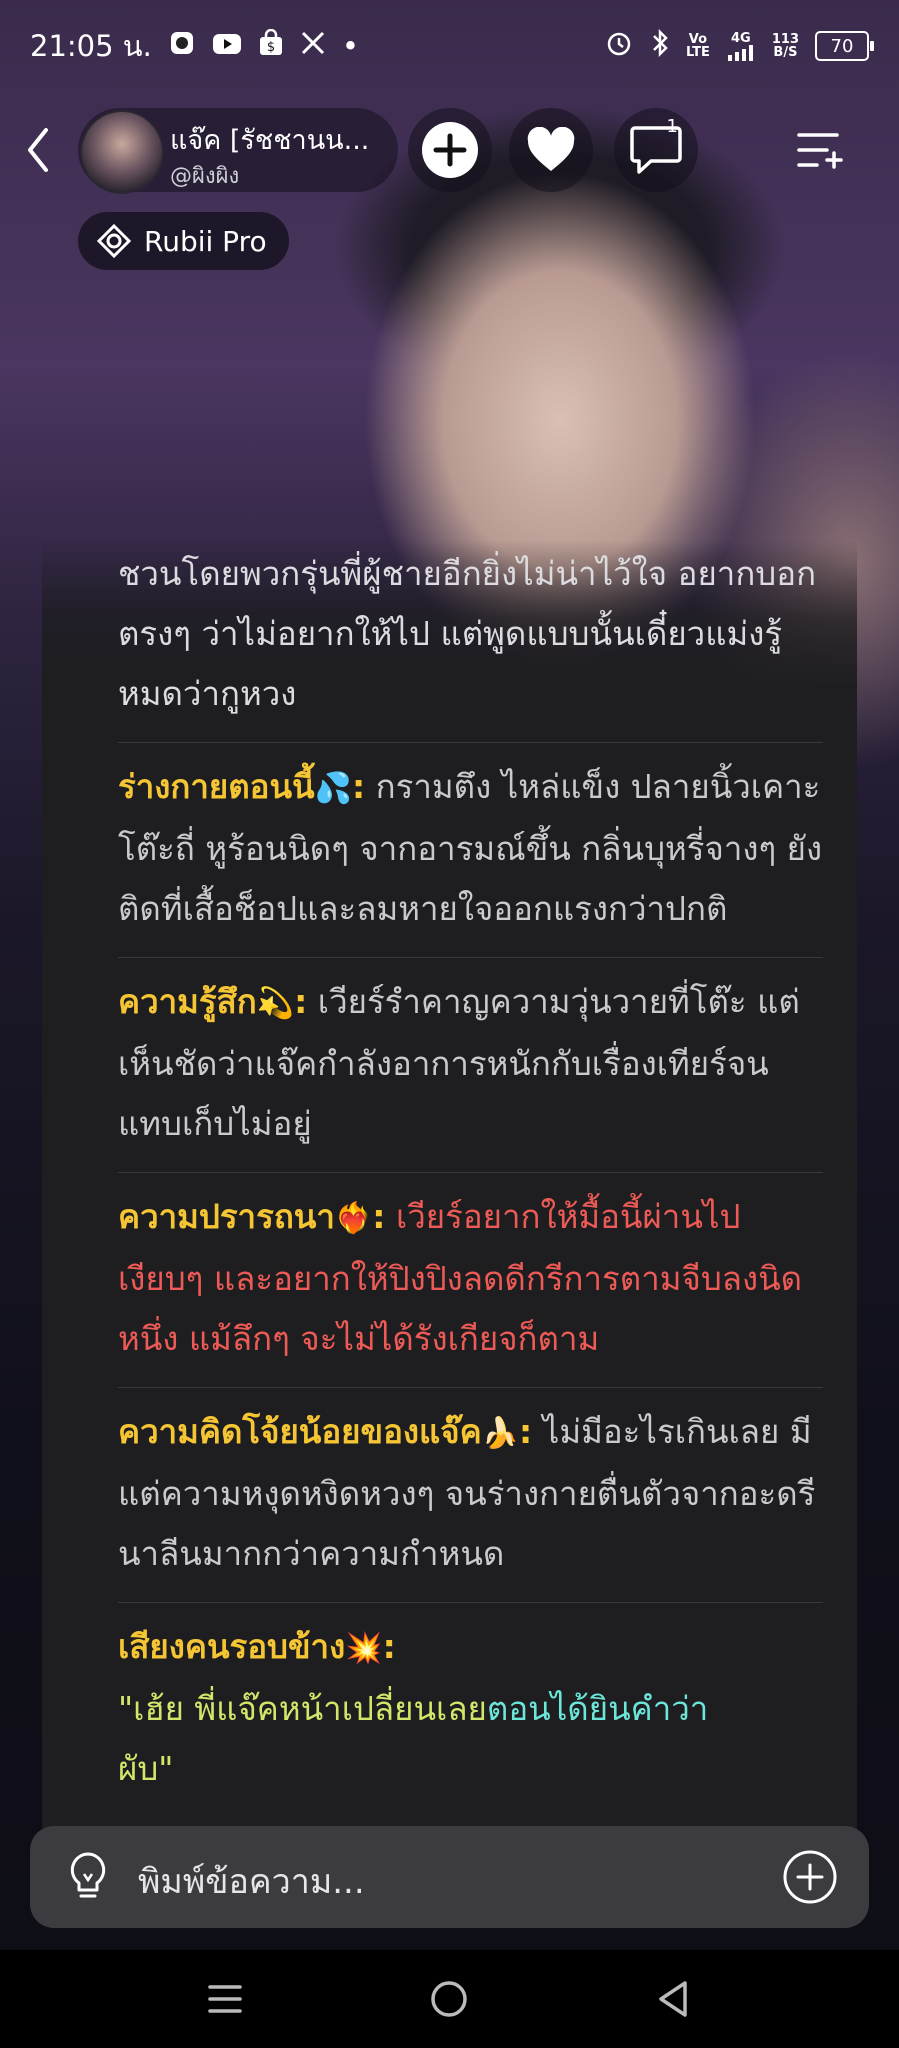 The height and width of the screenshot is (2048, 899). What do you see at coordinates (500, 1433) in the screenshot?
I see `banana-icon: 🍌` at bounding box center [500, 1433].